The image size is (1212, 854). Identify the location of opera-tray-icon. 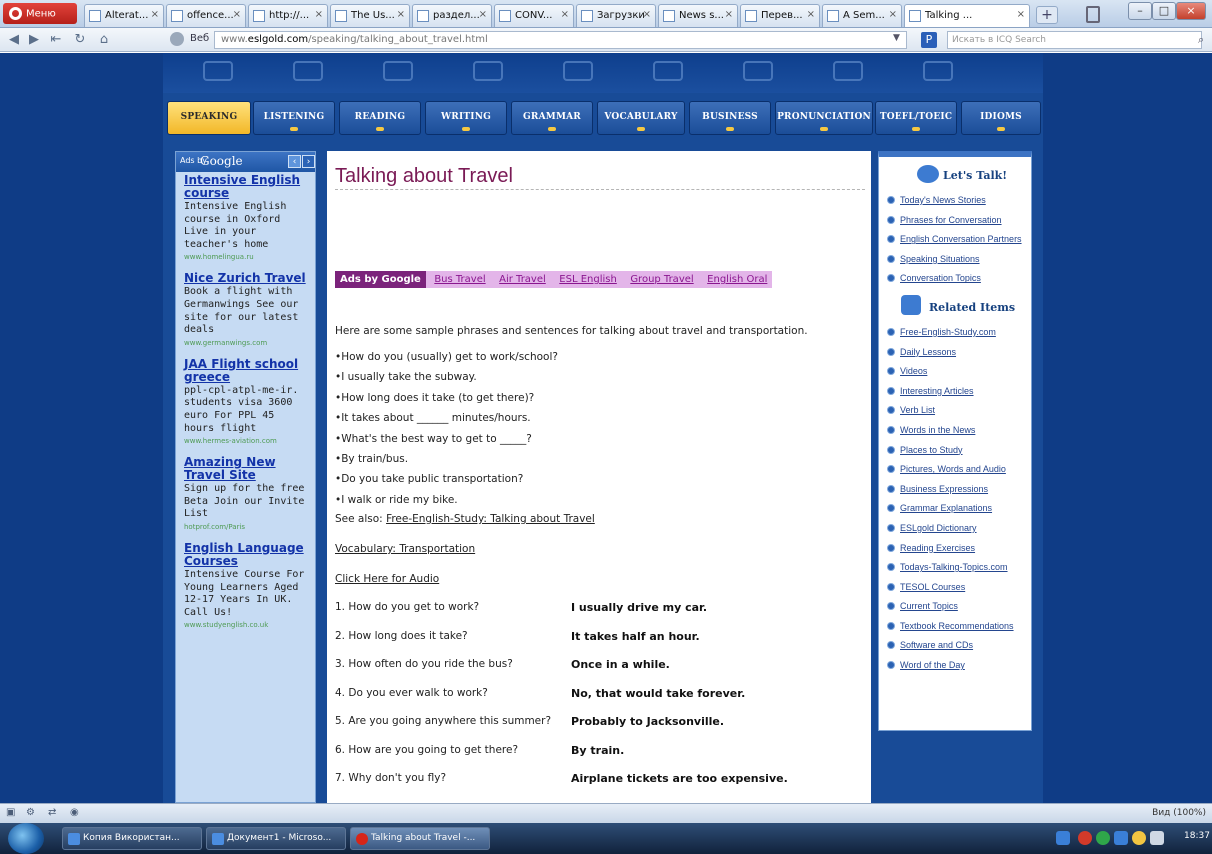
(1085, 838).